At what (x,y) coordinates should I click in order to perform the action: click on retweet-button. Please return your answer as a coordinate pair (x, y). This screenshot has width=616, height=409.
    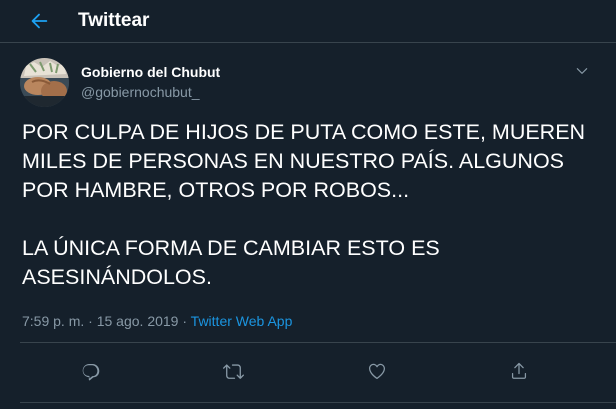
    Looking at the image, I should click on (233, 371).